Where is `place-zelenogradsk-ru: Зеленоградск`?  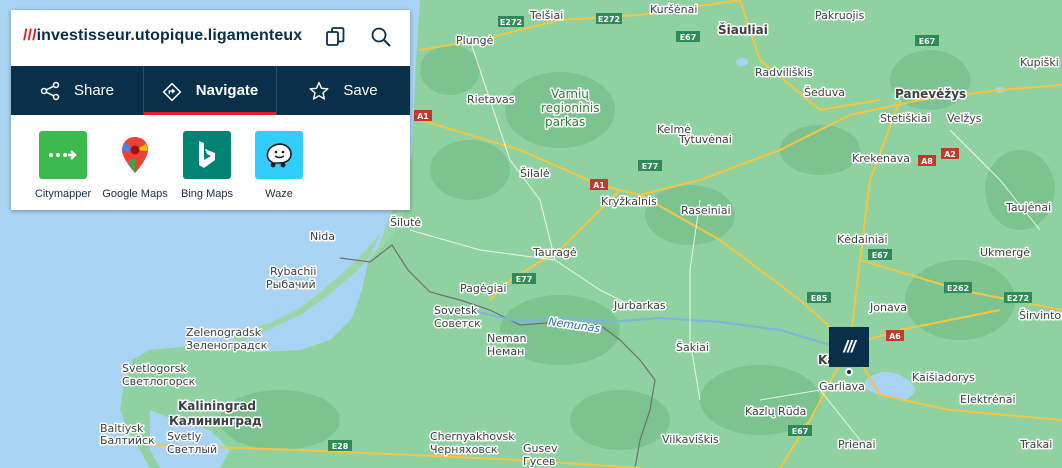 place-zelenogradsk-ru: Зеленоградск is located at coordinates (227, 345).